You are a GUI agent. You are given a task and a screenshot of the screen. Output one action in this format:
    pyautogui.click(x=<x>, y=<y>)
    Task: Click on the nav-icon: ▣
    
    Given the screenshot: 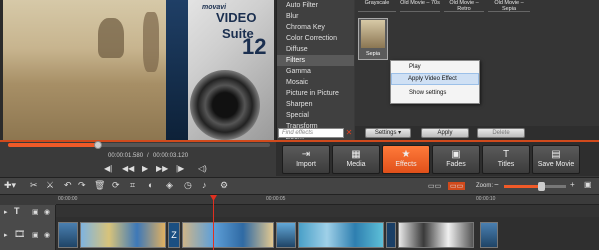 What is the action you would take?
    pyautogui.click(x=456, y=154)
    